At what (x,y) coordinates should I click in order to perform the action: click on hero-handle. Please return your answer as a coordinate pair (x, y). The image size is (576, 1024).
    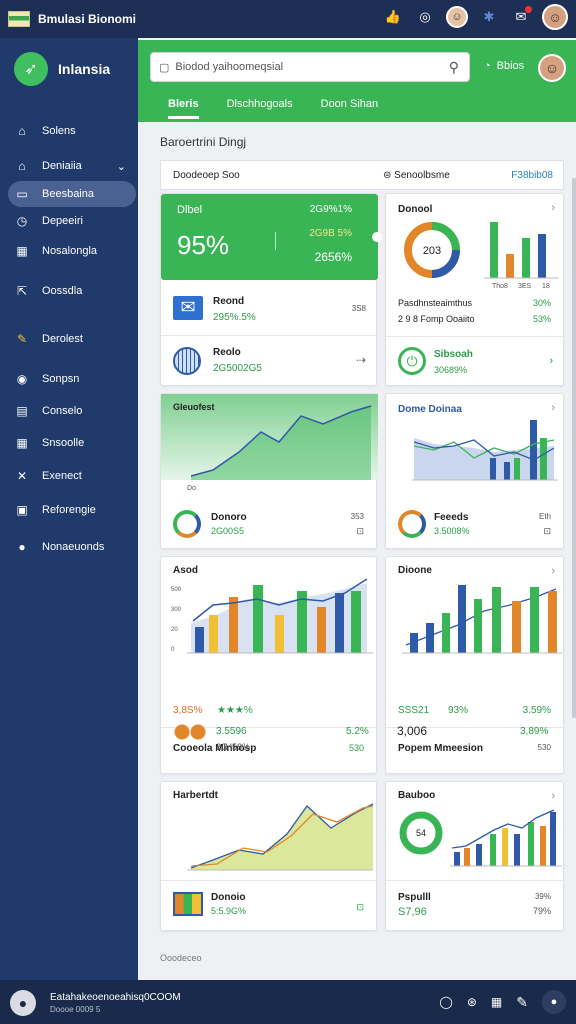
    Looking at the image, I should click on (377, 237).